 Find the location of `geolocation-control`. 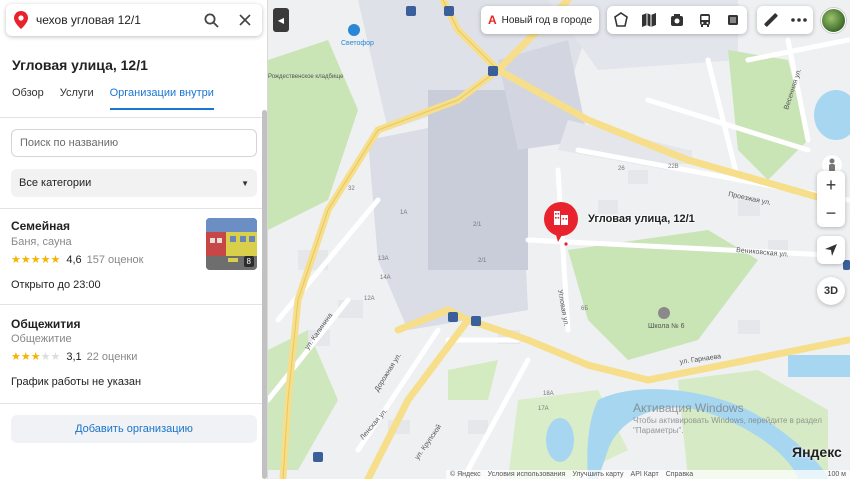

geolocation-control is located at coordinates (831, 250).